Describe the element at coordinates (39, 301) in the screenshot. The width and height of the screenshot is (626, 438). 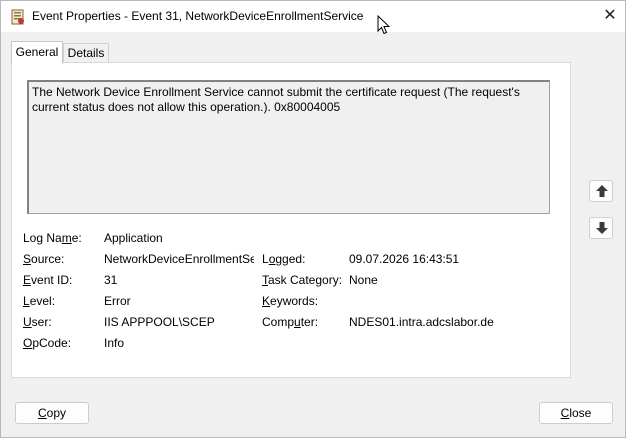
I see `level-label: Level:` at that location.